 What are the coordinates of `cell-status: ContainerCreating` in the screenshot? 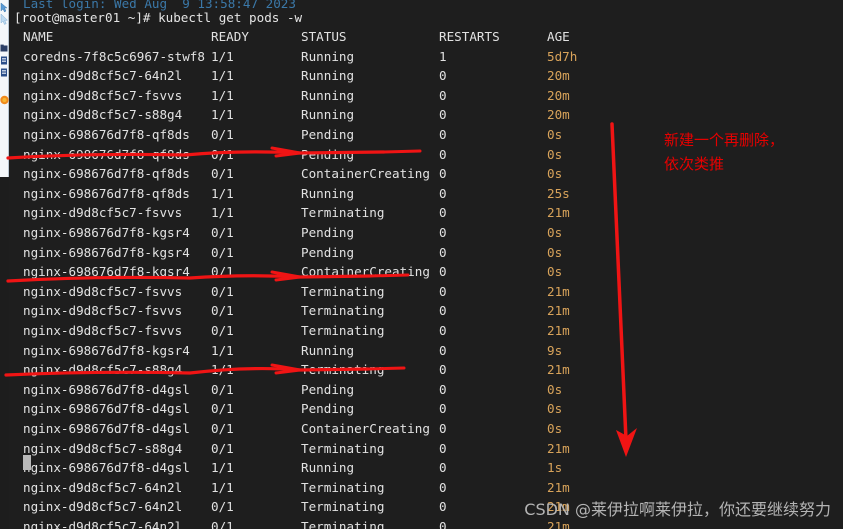 It's located at (365, 174).